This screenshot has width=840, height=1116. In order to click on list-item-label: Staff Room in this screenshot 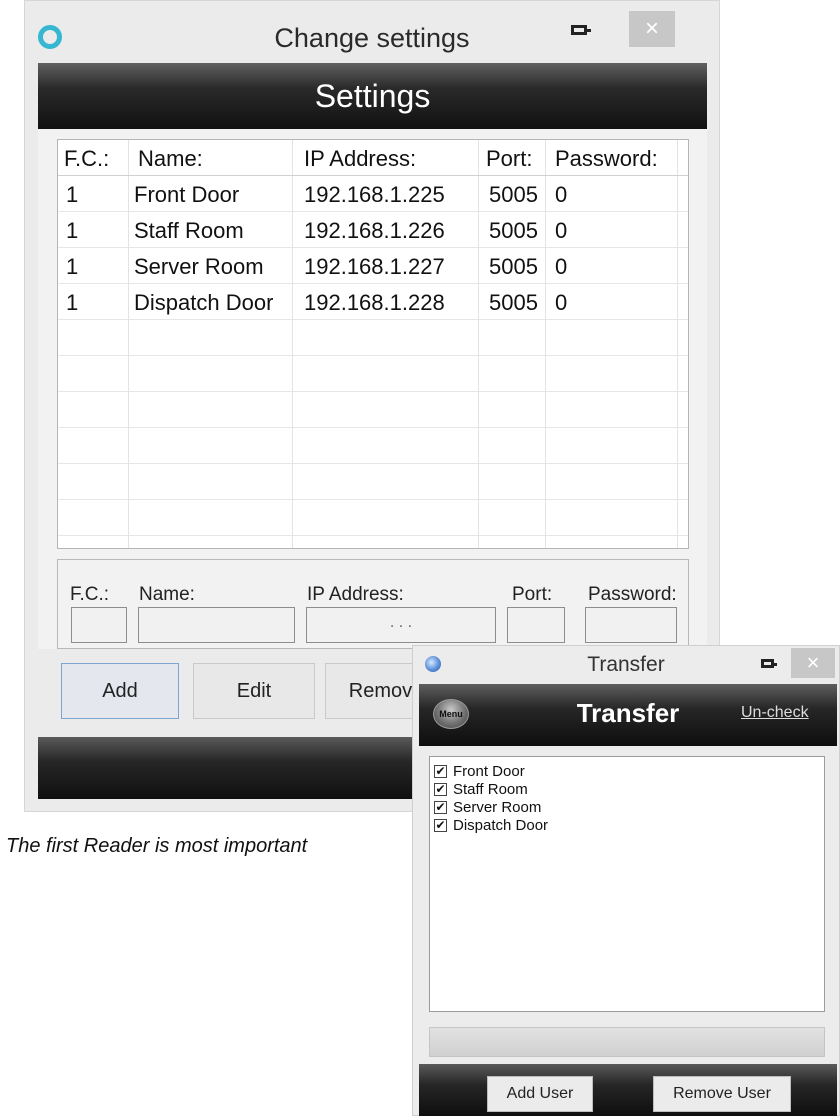, I will do `click(490, 789)`.